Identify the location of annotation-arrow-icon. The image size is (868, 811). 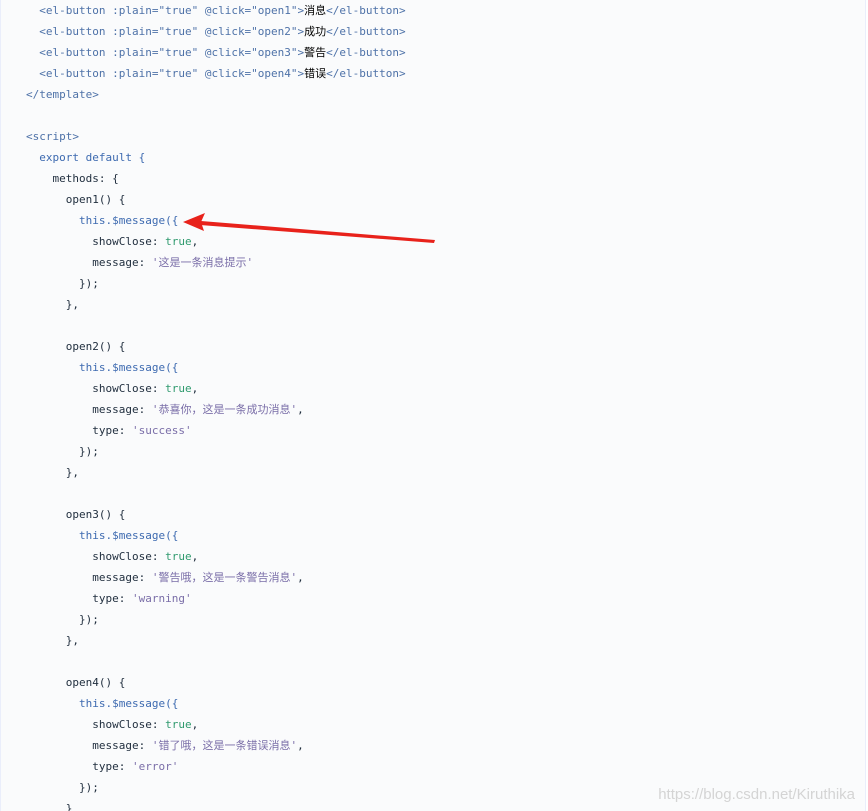
(309, 228).